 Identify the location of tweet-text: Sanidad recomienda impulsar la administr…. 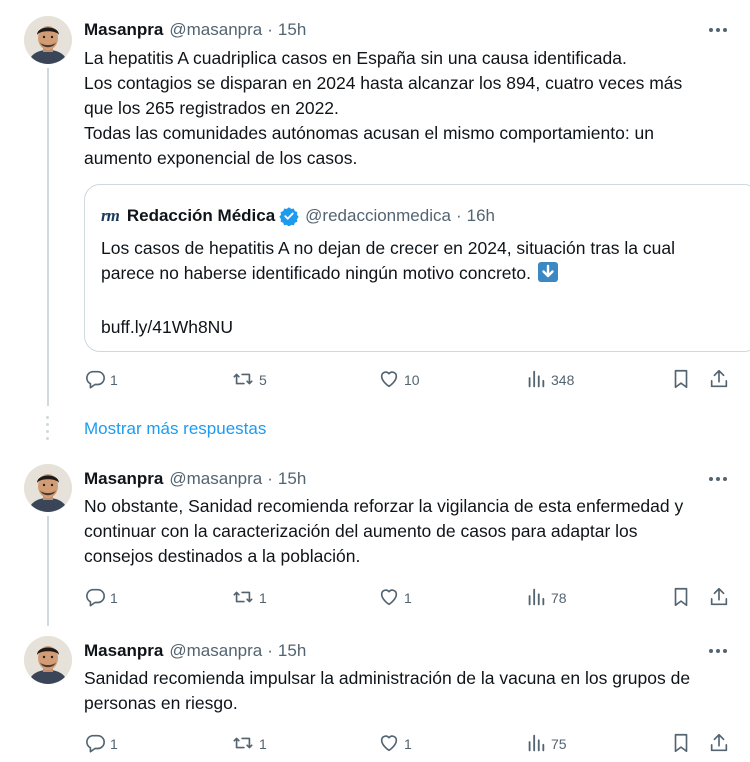
(409, 691).